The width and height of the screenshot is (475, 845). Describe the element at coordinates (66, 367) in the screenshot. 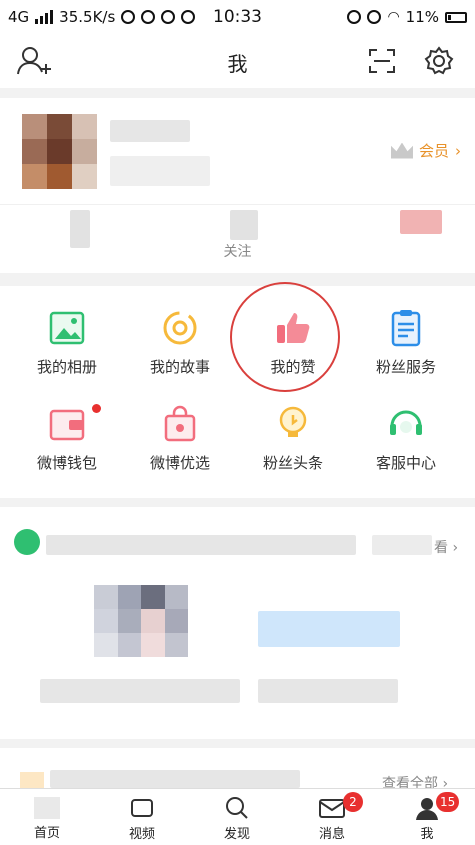

I see `grid-item-label: 我的相册` at that location.